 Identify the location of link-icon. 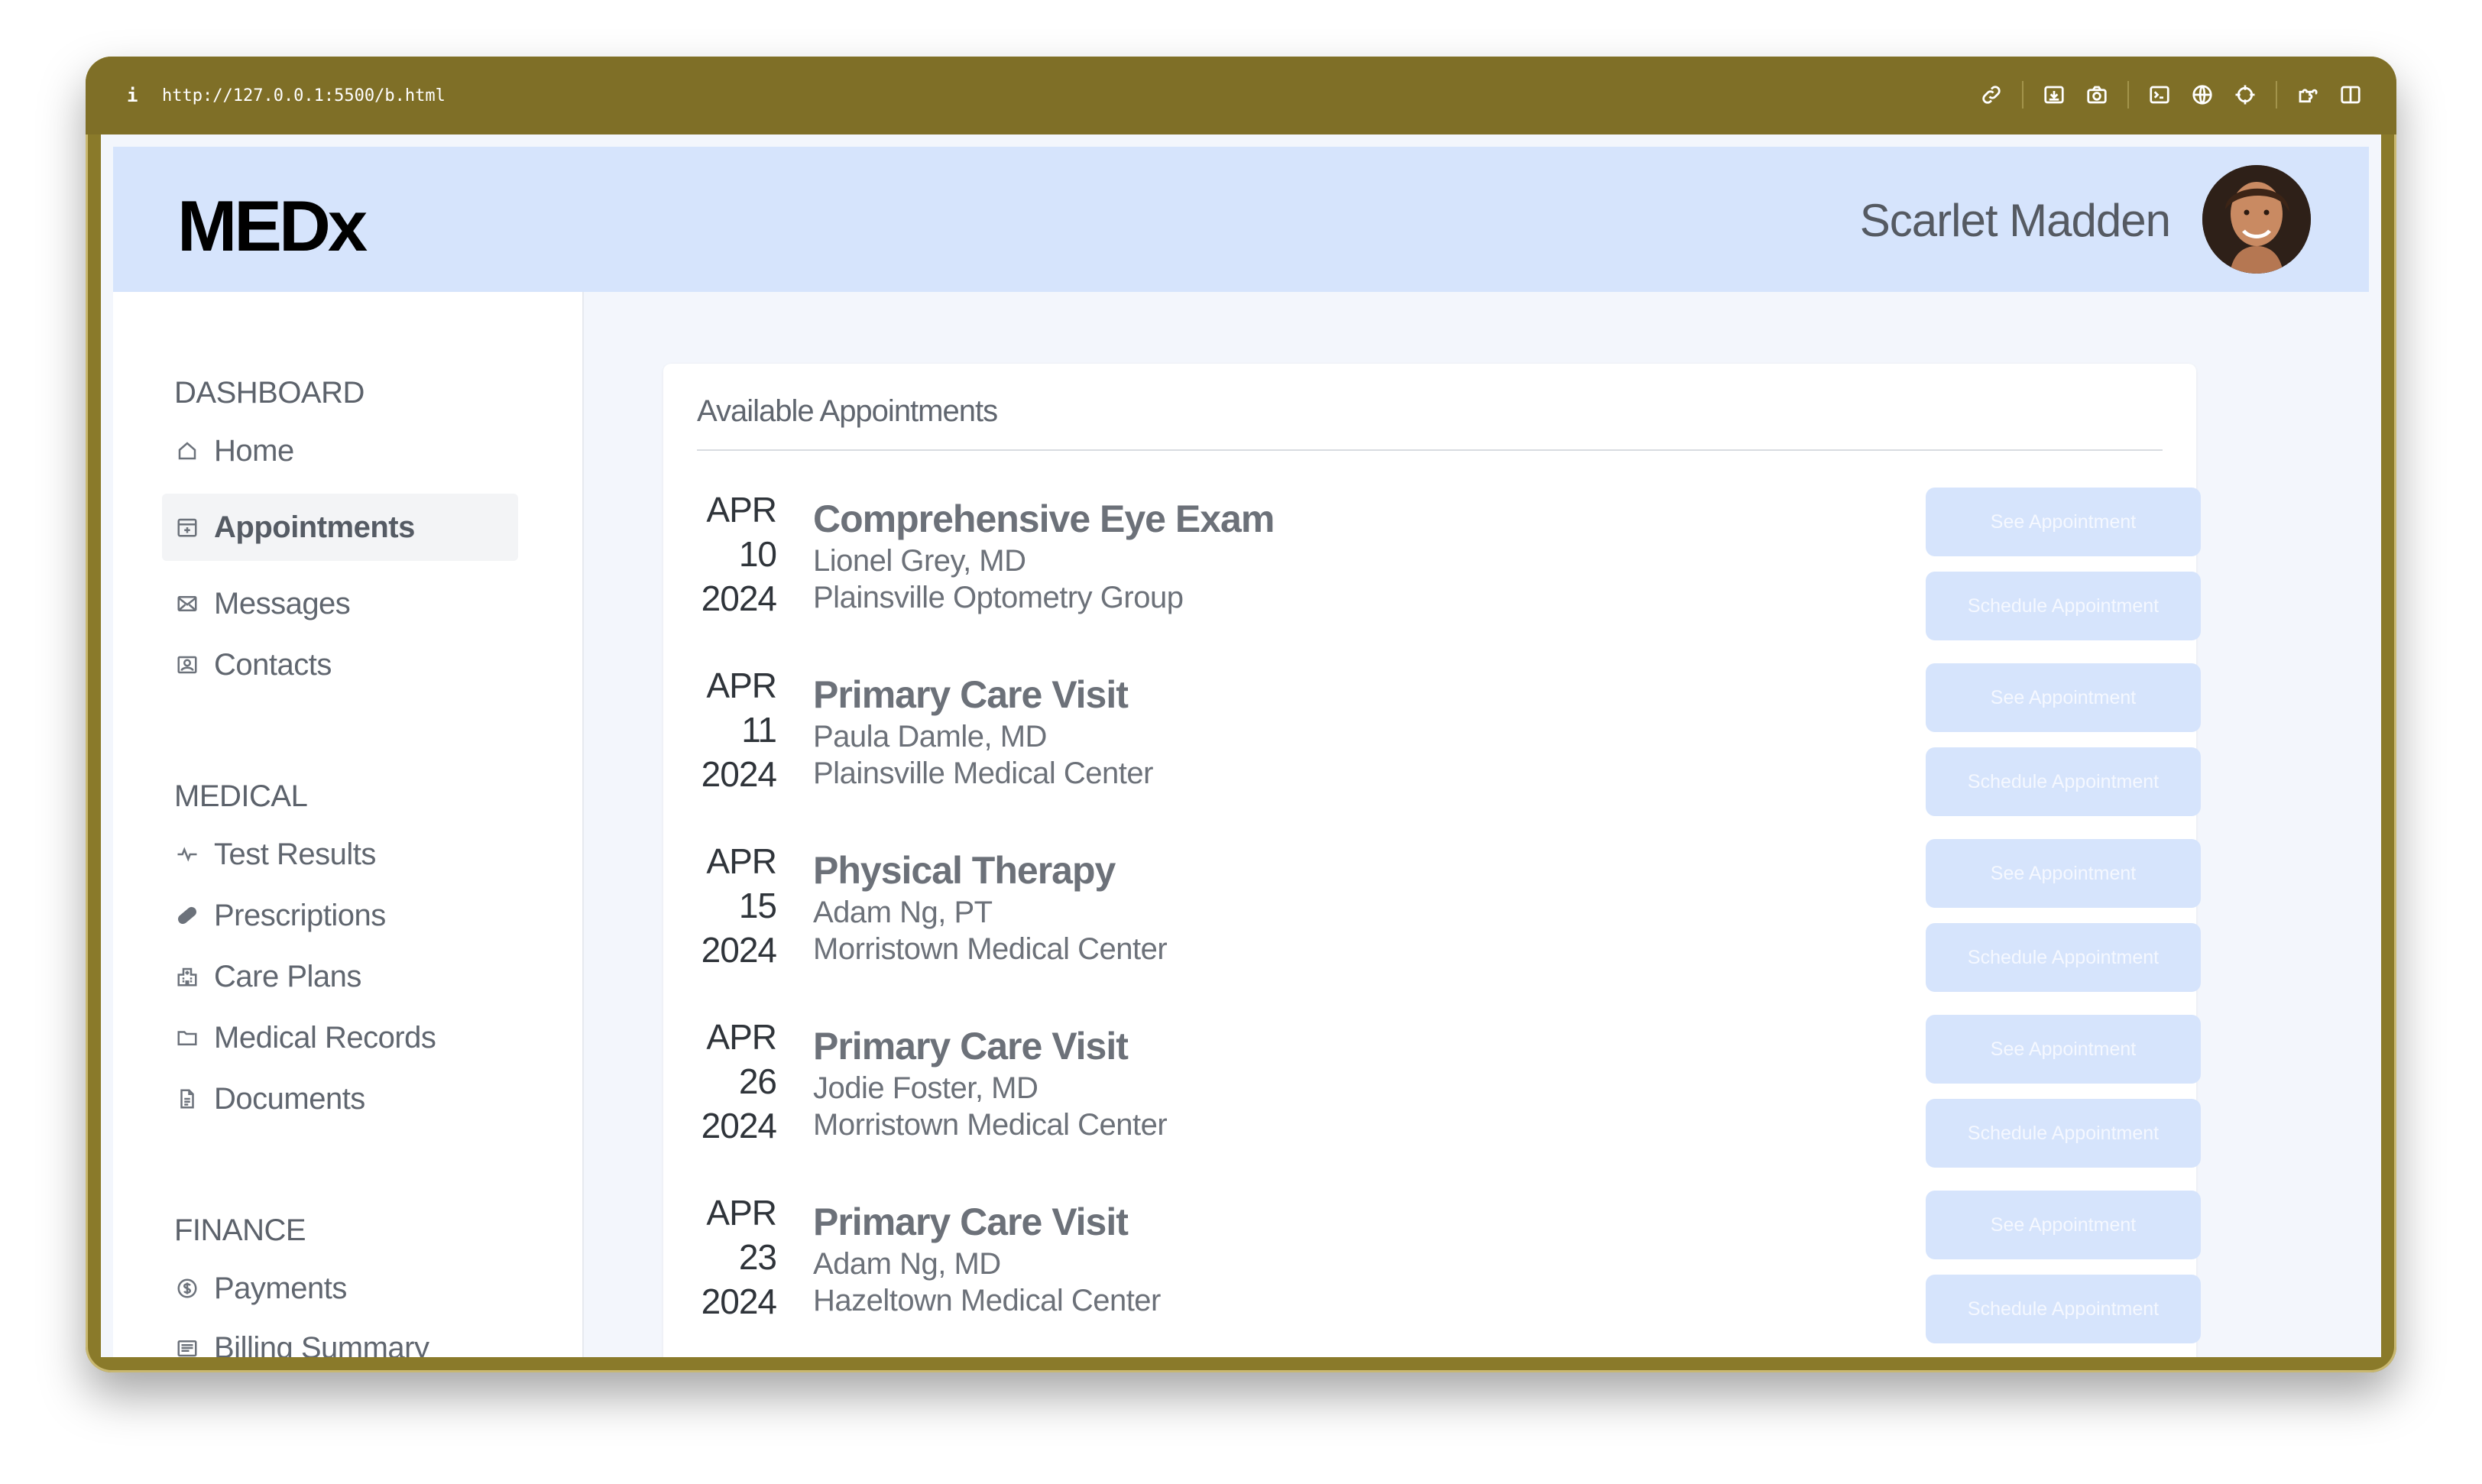
(1991, 95).